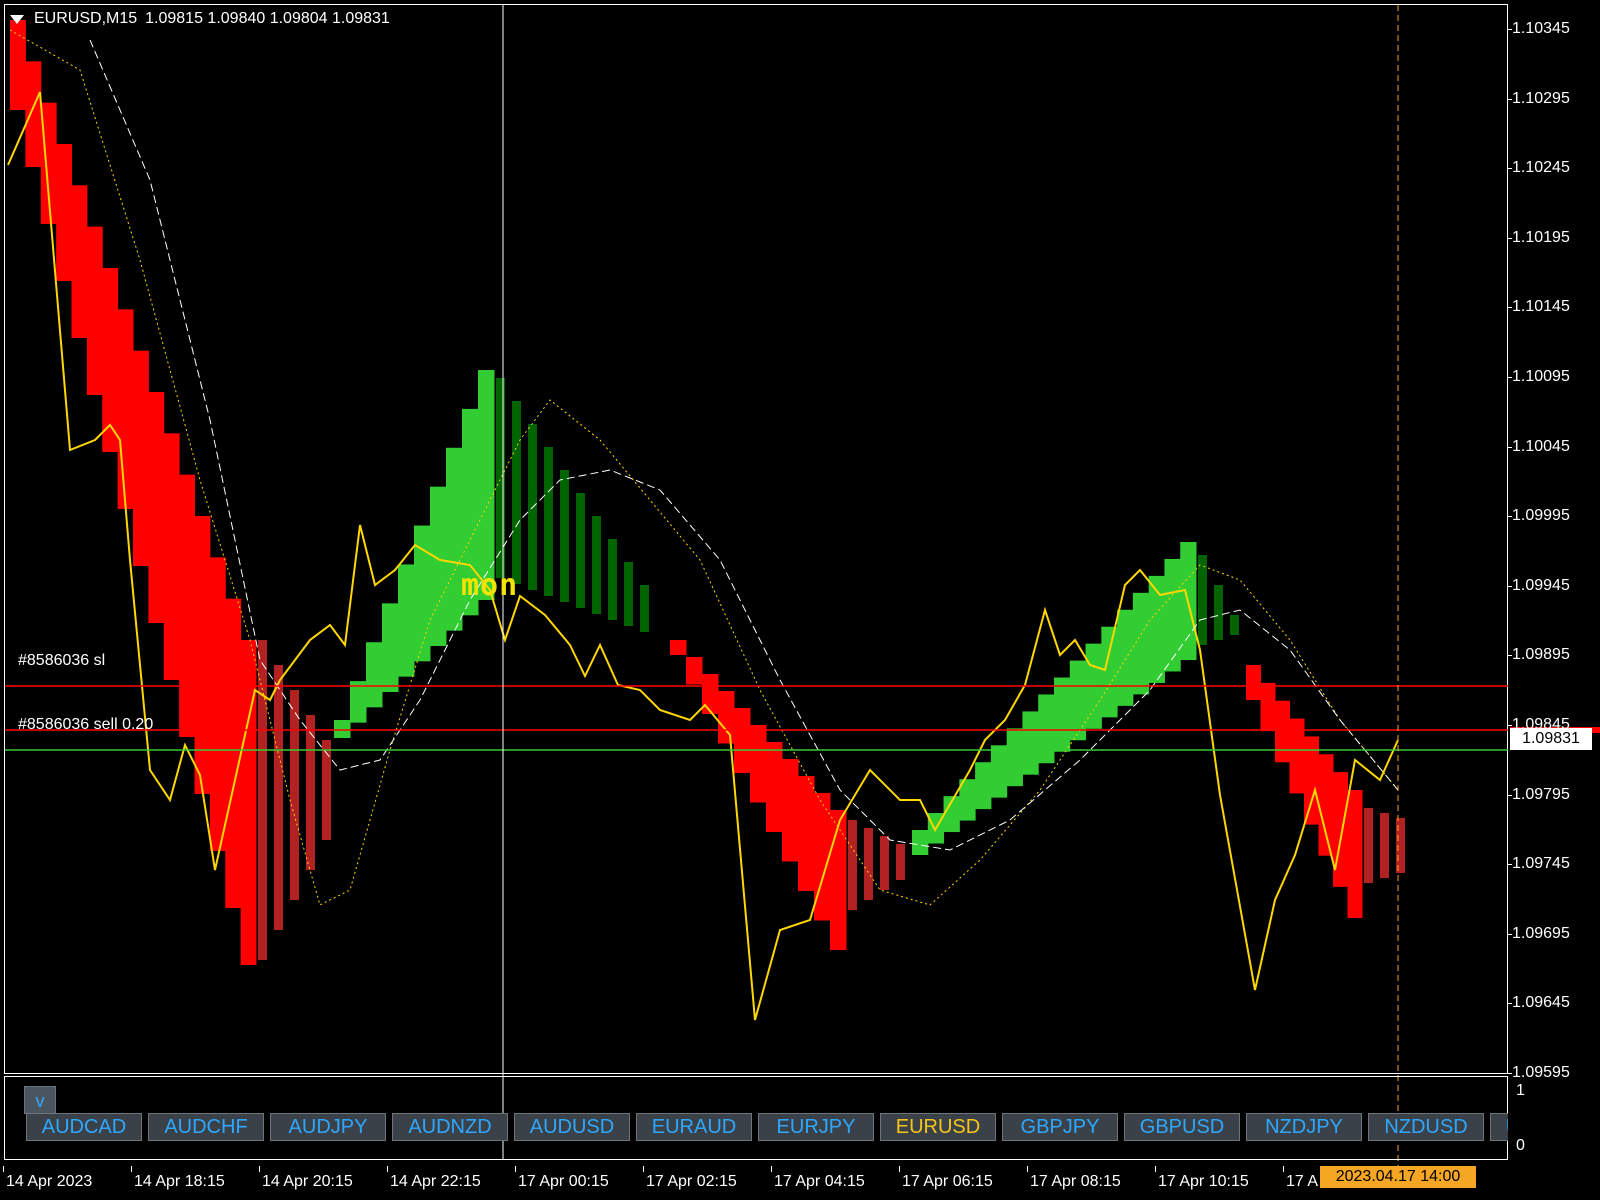 This screenshot has width=1600, height=1200. Describe the element at coordinates (1304, 1127) in the screenshot. I see `symbol-button-nzdjpy: NZDJPY` at that location.